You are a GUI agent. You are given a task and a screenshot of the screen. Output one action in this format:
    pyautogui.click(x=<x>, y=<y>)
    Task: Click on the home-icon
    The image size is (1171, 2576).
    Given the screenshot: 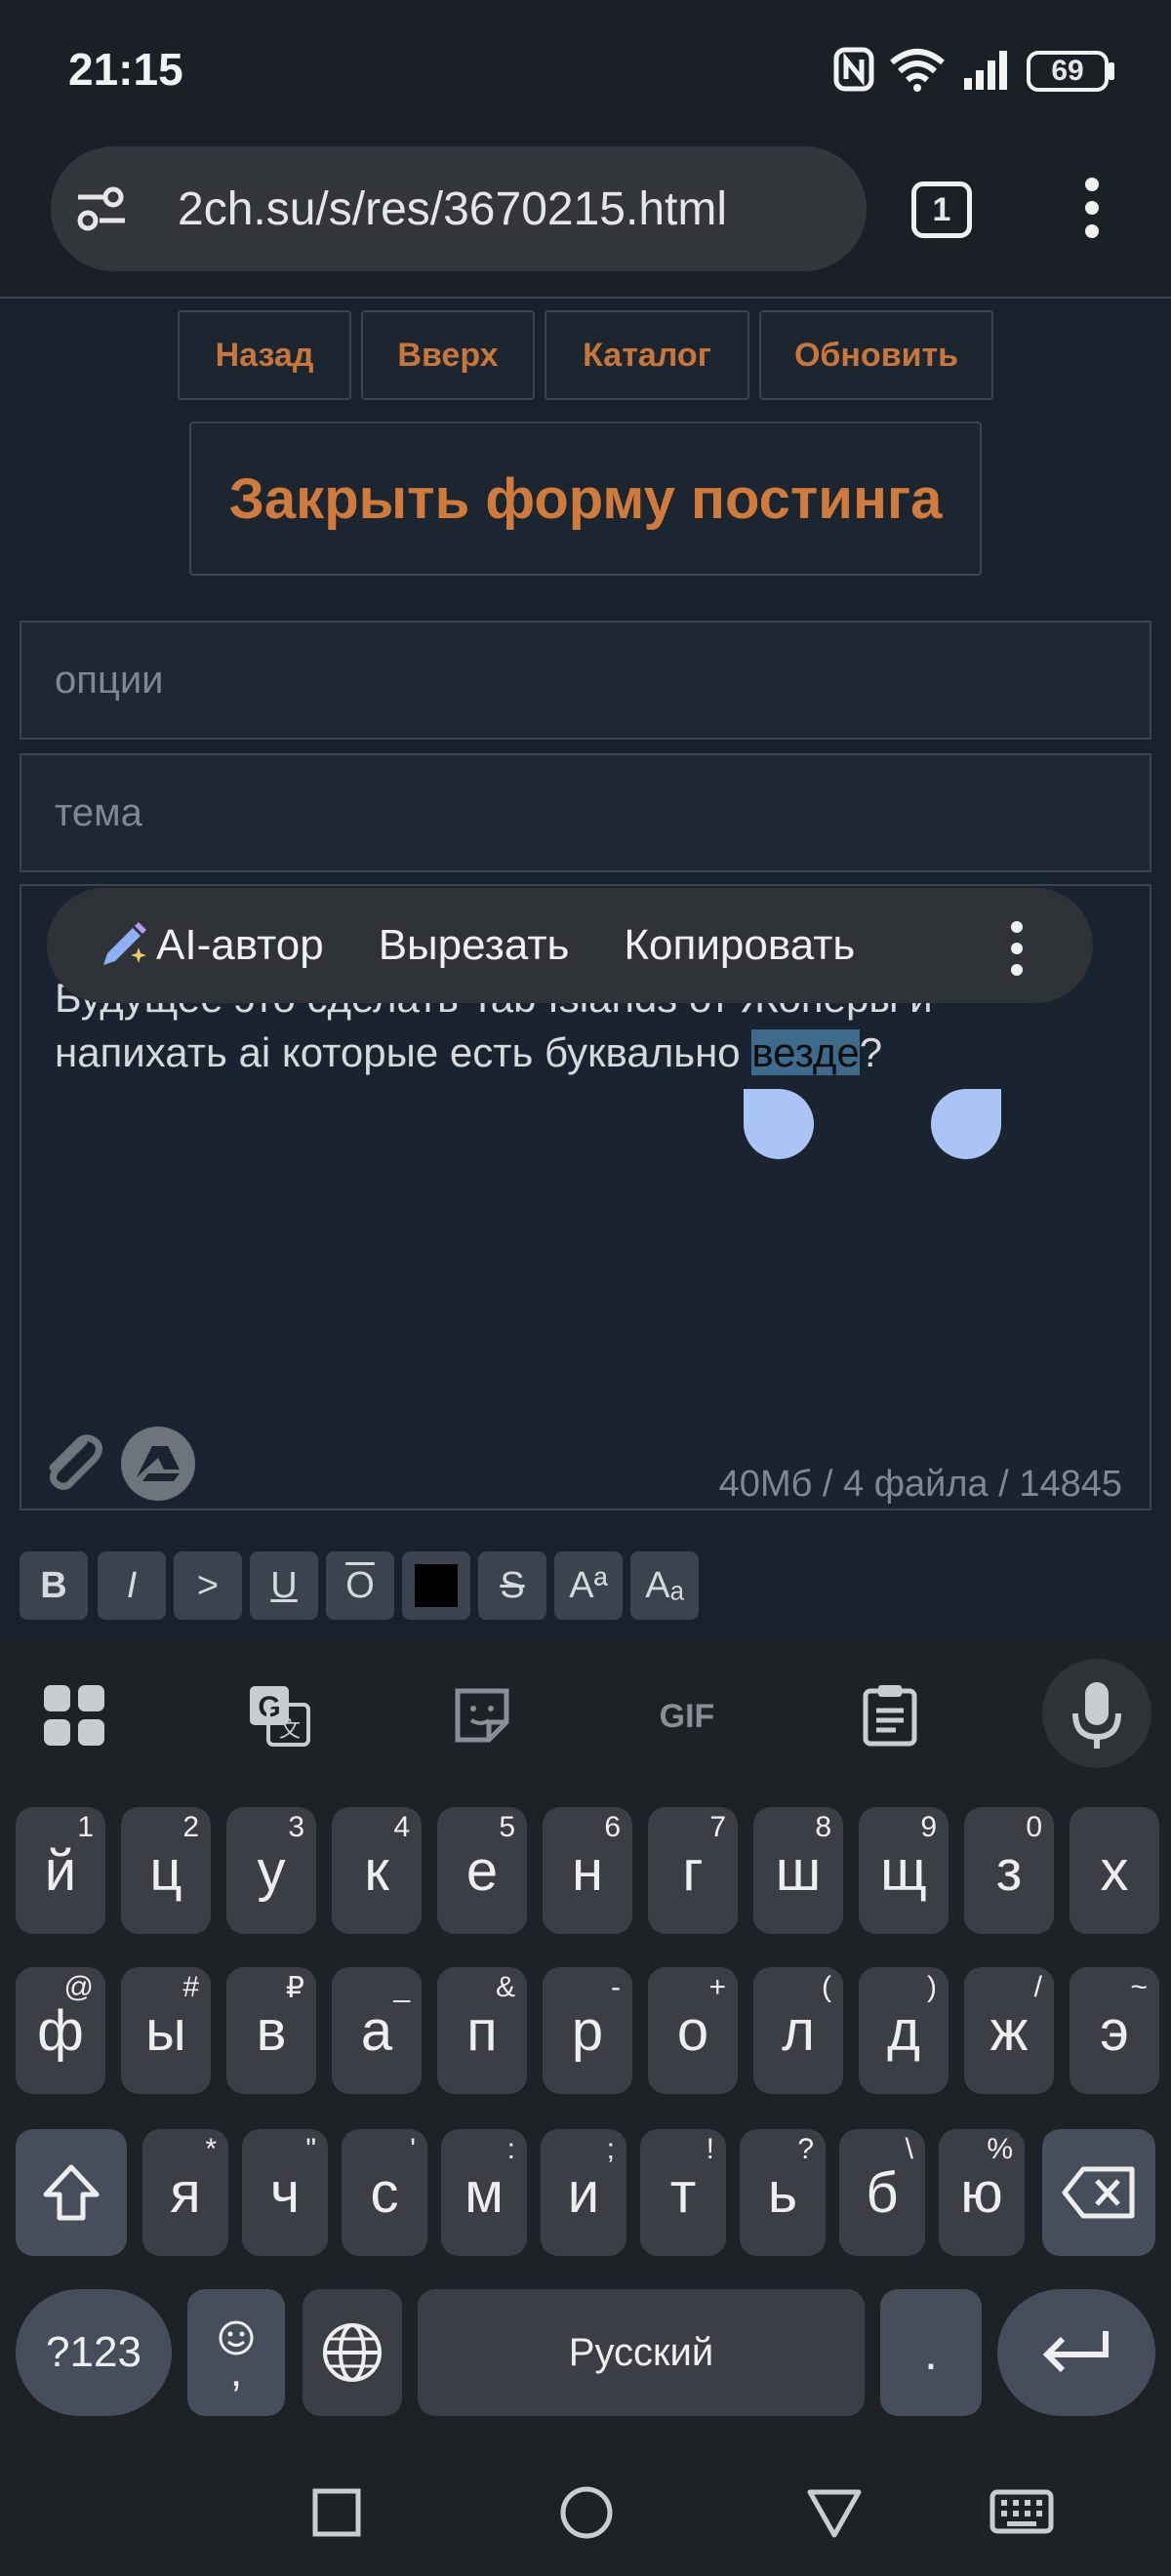 What is the action you would take?
    pyautogui.click(x=586, y=2512)
    